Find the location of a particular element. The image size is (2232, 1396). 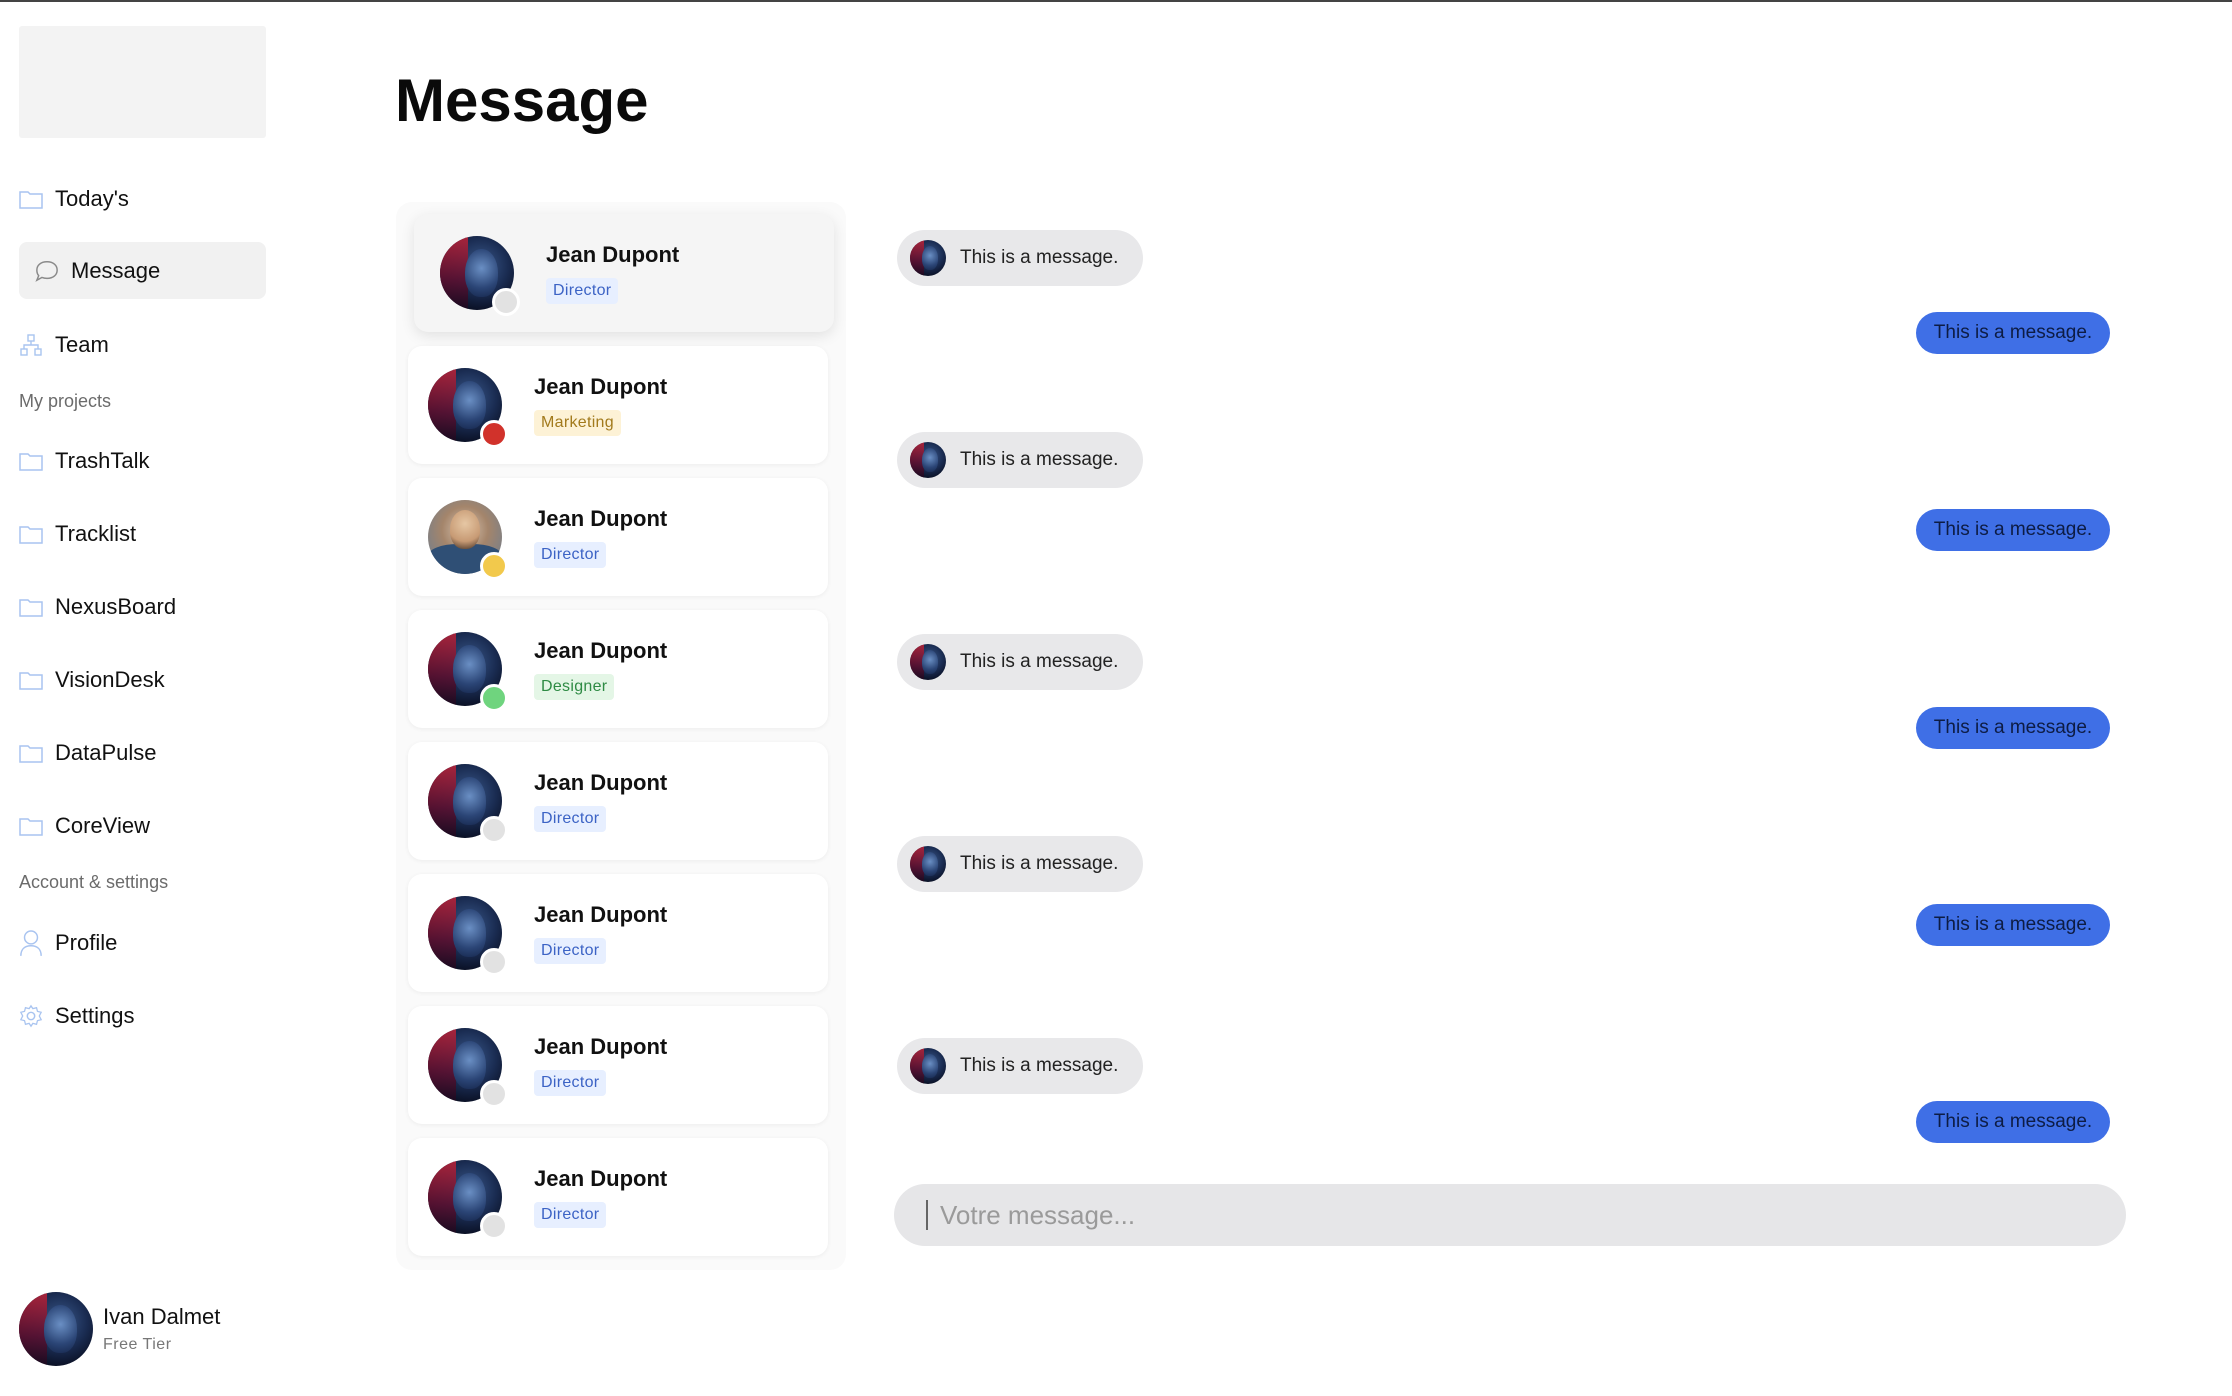

current-user-card: Ivan Dalmet Free Tier is located at coordinates (119, 1329).